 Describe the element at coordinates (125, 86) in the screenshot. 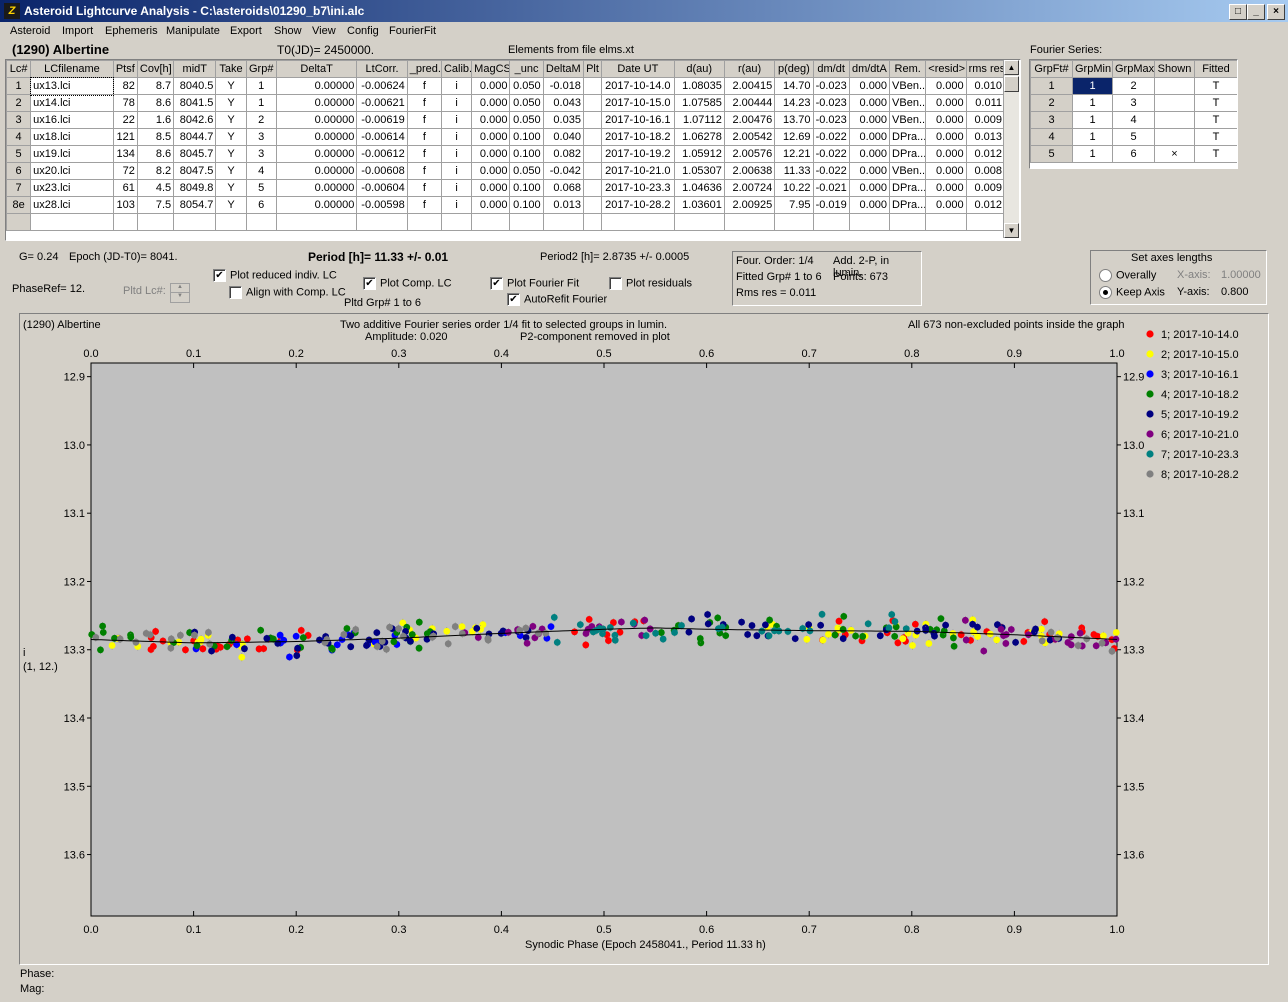

I see `table-cell: 82` at that location.